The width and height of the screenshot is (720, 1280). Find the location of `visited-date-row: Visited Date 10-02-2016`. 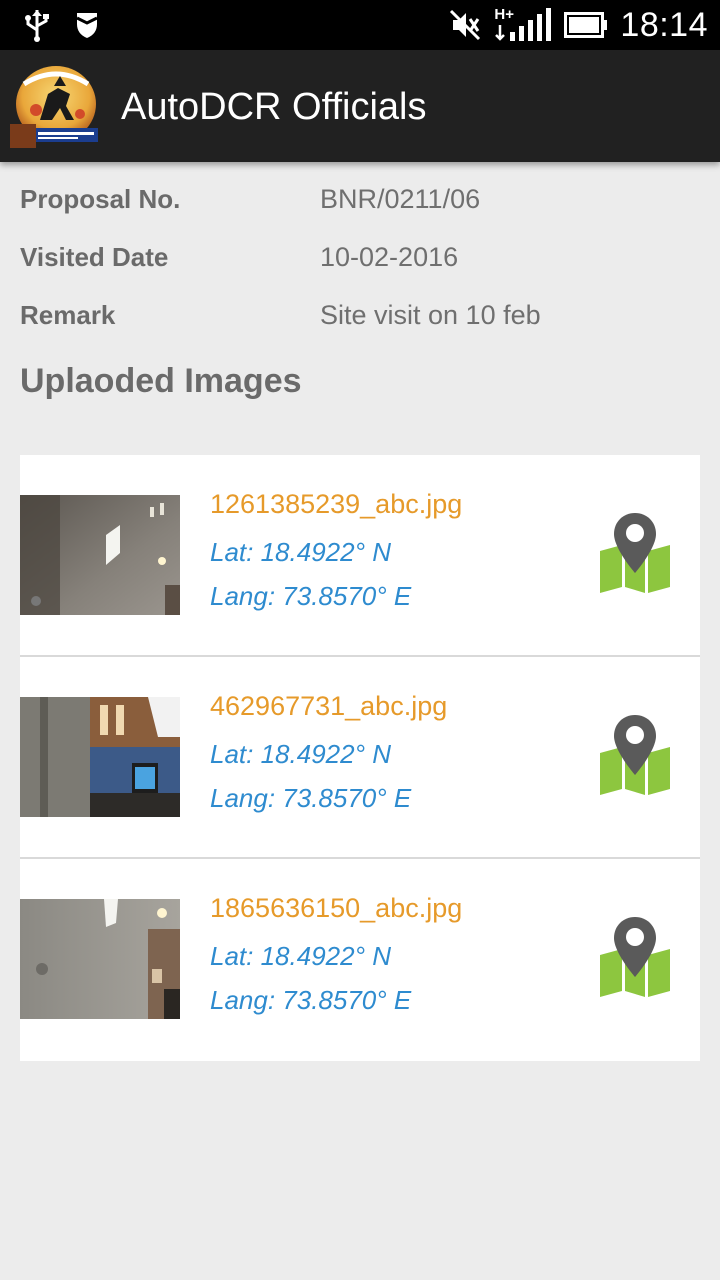

visited-date-row: Visited Date 10-02-2016 is located at coordinates (360, 267).